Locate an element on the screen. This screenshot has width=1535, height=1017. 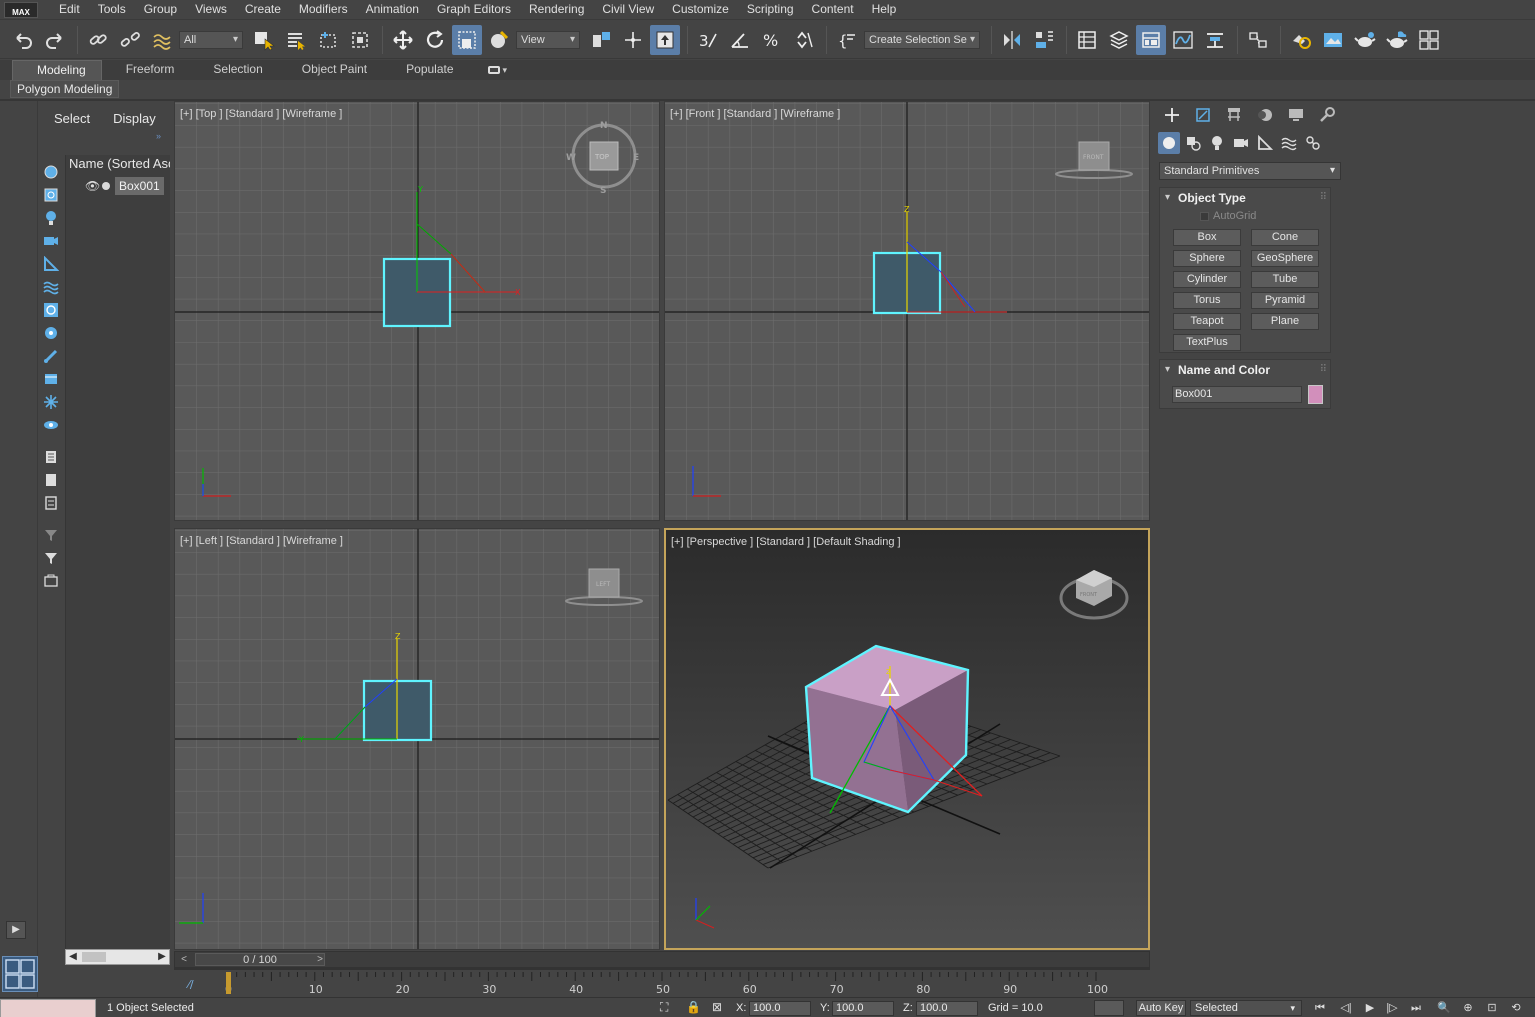
select-rotate-button is located at coordinates (435, 40).